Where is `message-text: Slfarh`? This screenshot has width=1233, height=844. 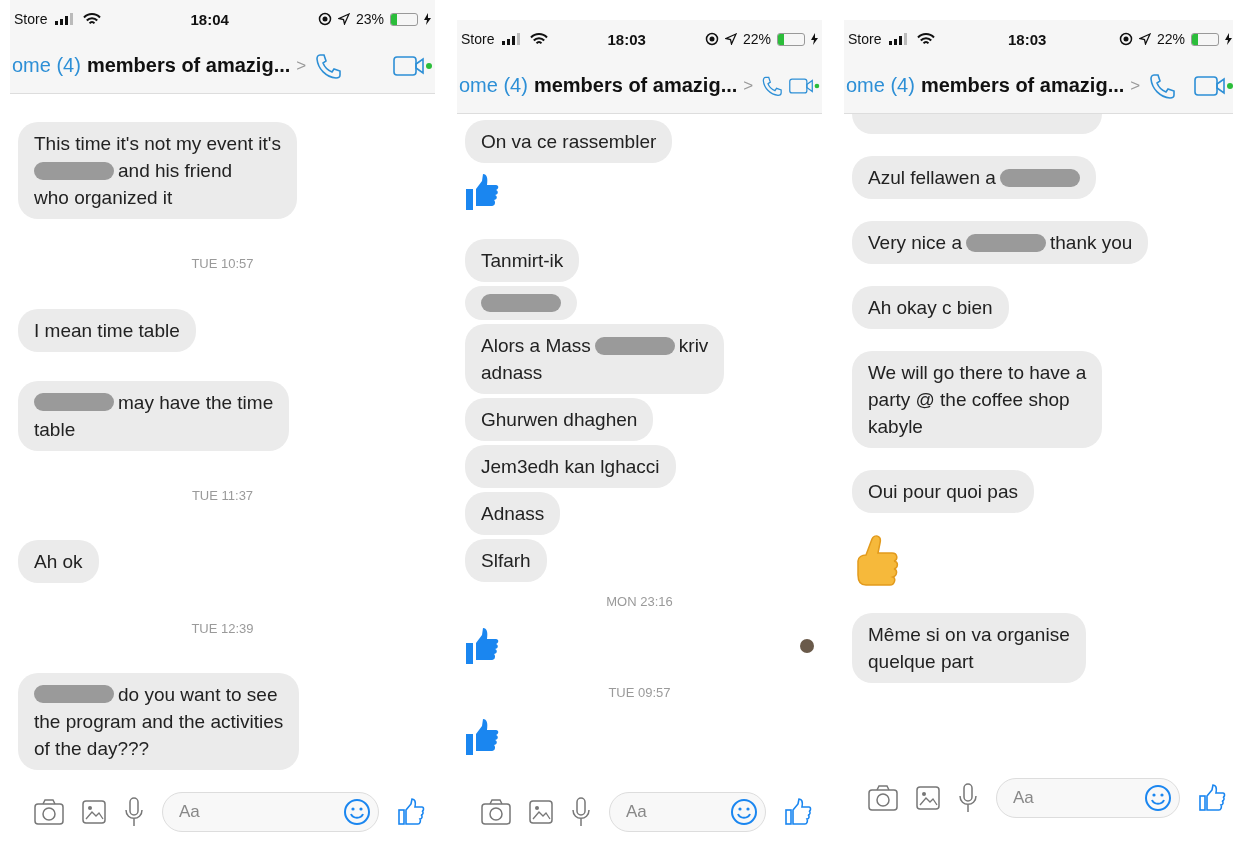 message-text: Slfarh is located at coordinates (506, 561).